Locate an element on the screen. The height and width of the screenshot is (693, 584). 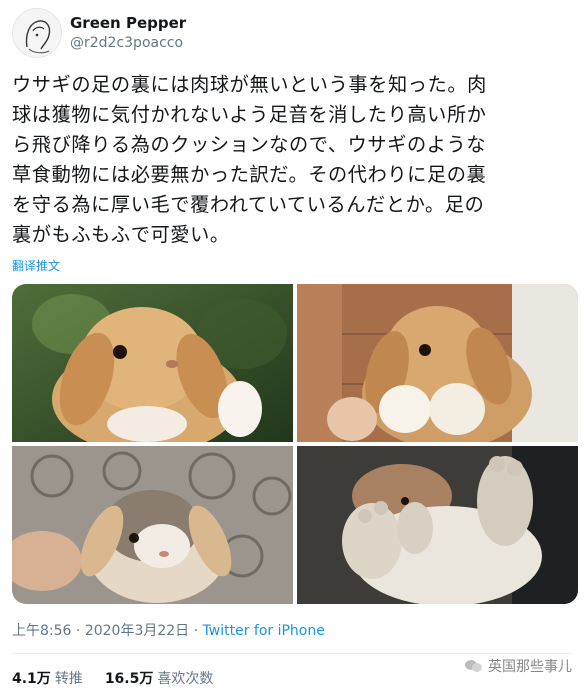
tweet-header: Green Pepper @r2d2c3poacco is located at coordinates (292, 34).